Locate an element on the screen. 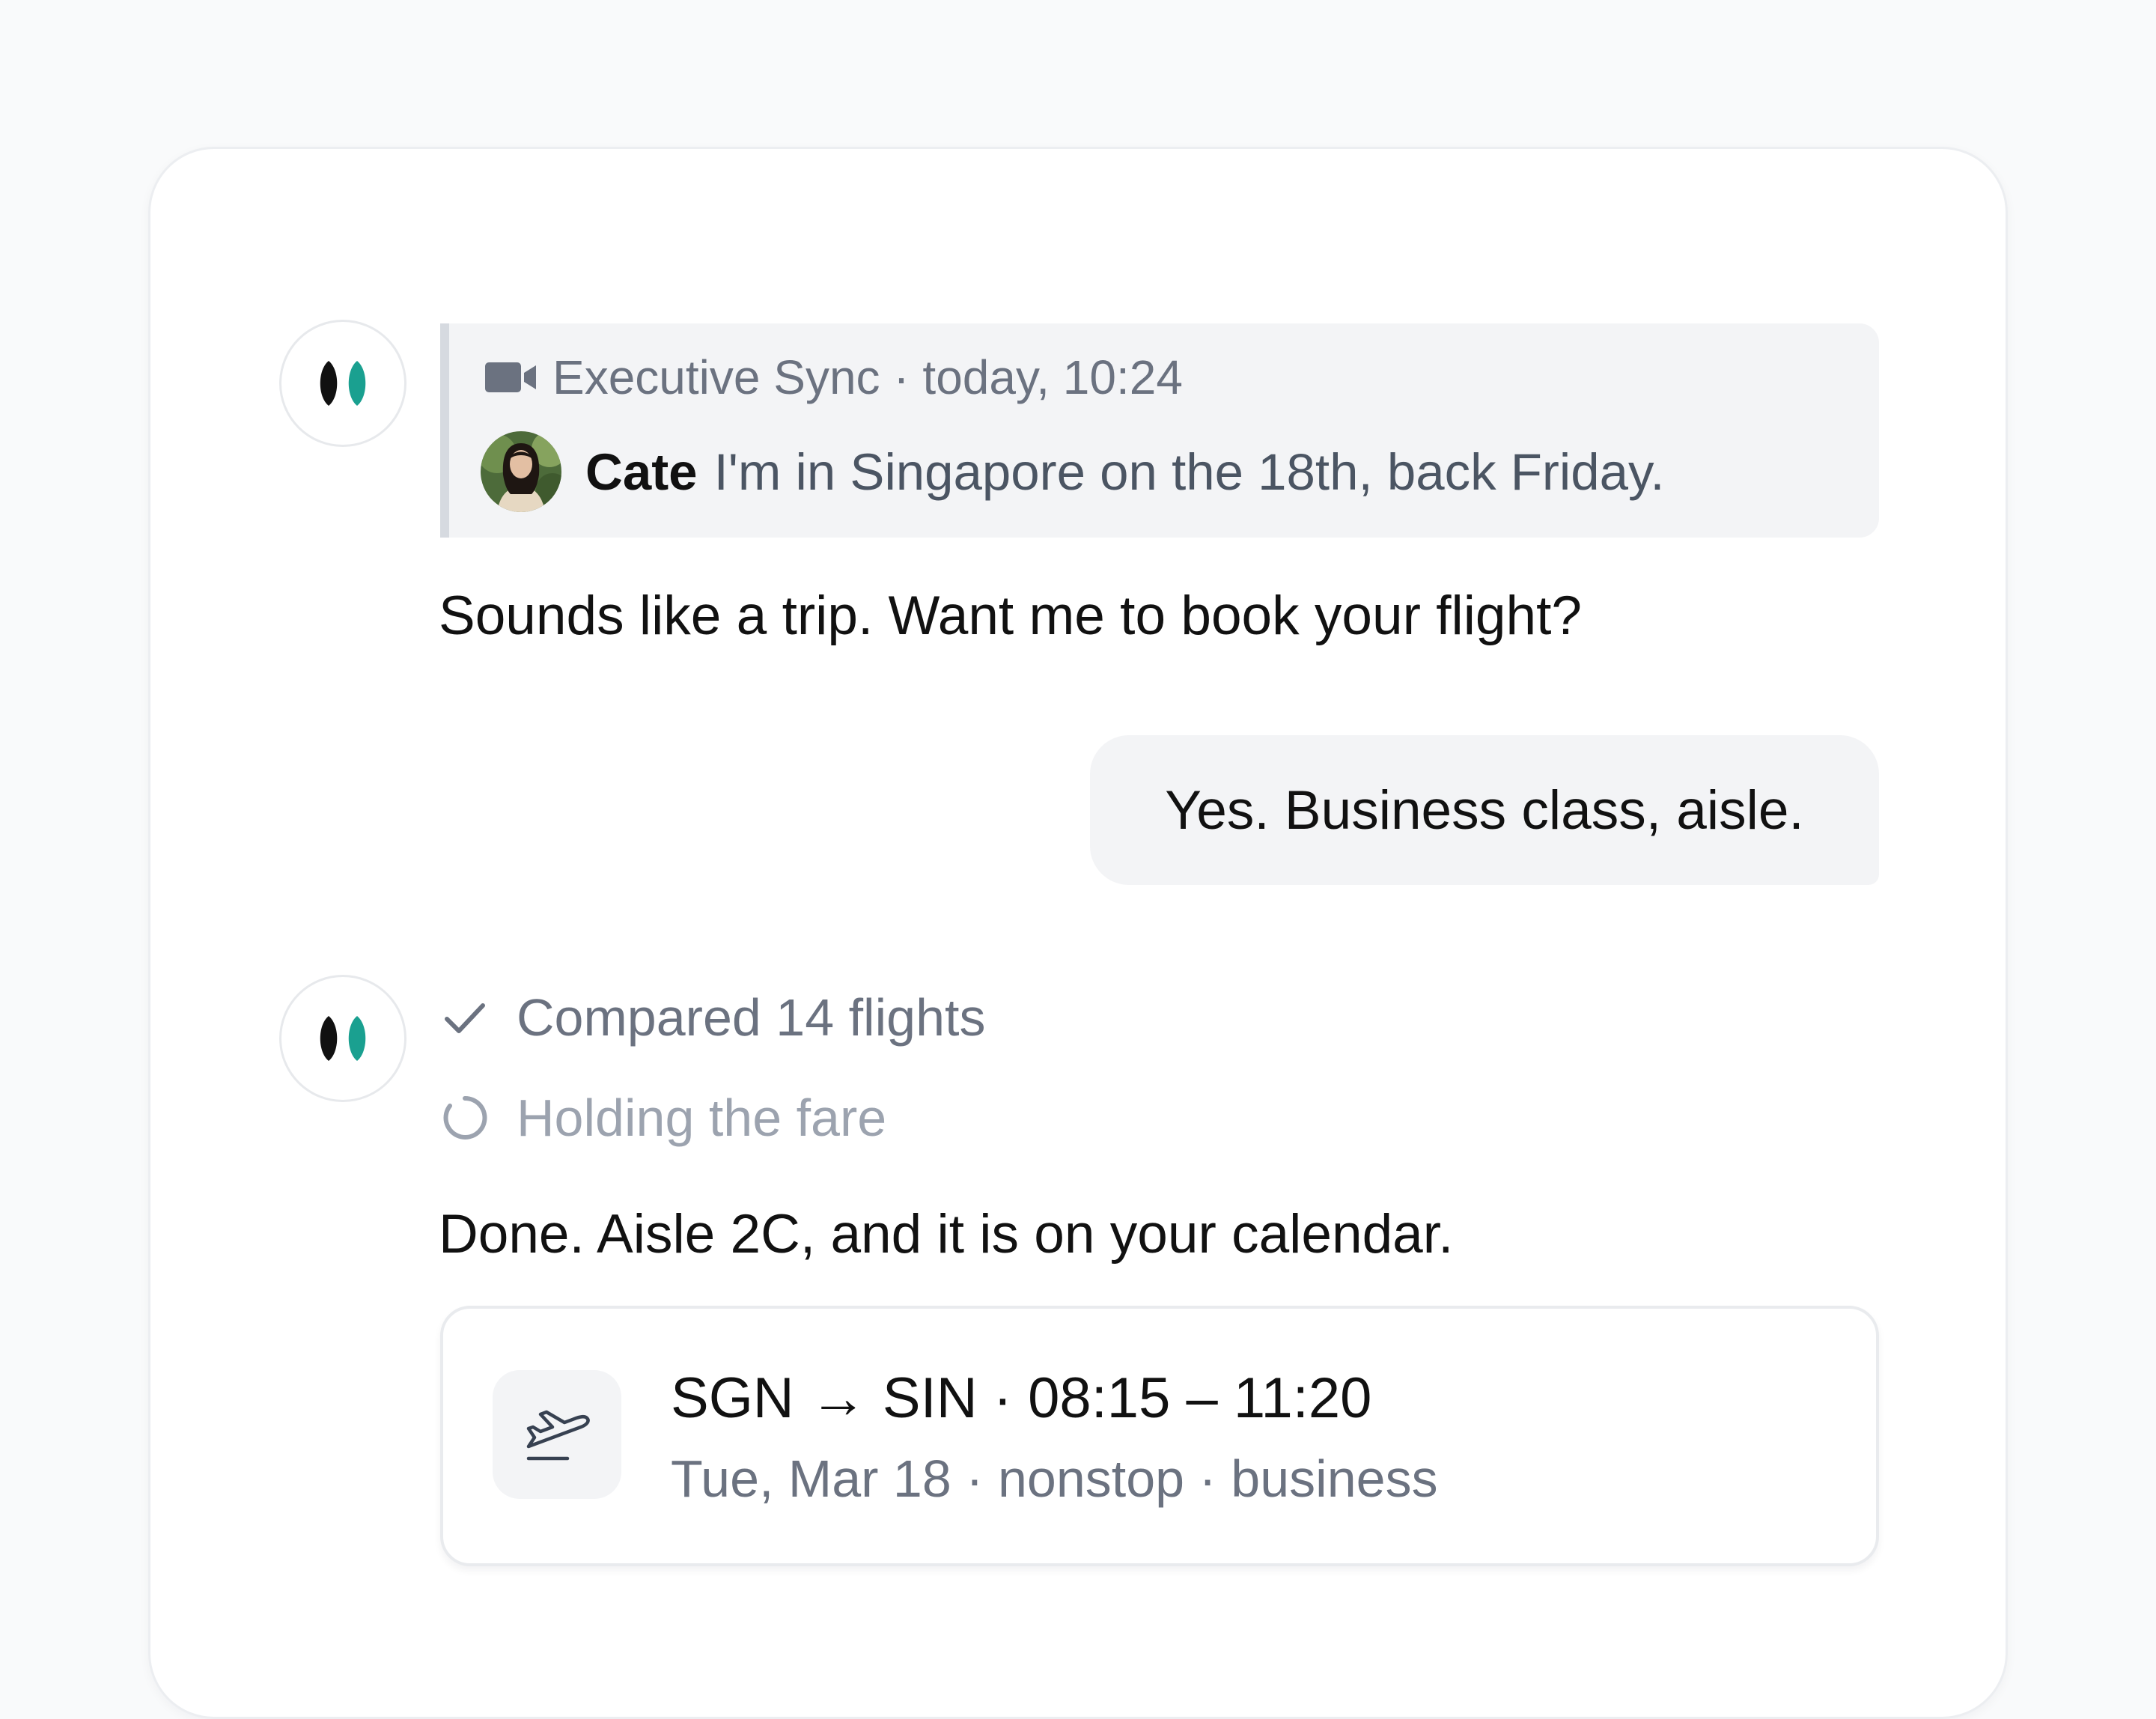 The height and width of the screenshot is (1719, 2156). step-compared-flights: Compared 14 flights is located at coordinates (712, 1017).